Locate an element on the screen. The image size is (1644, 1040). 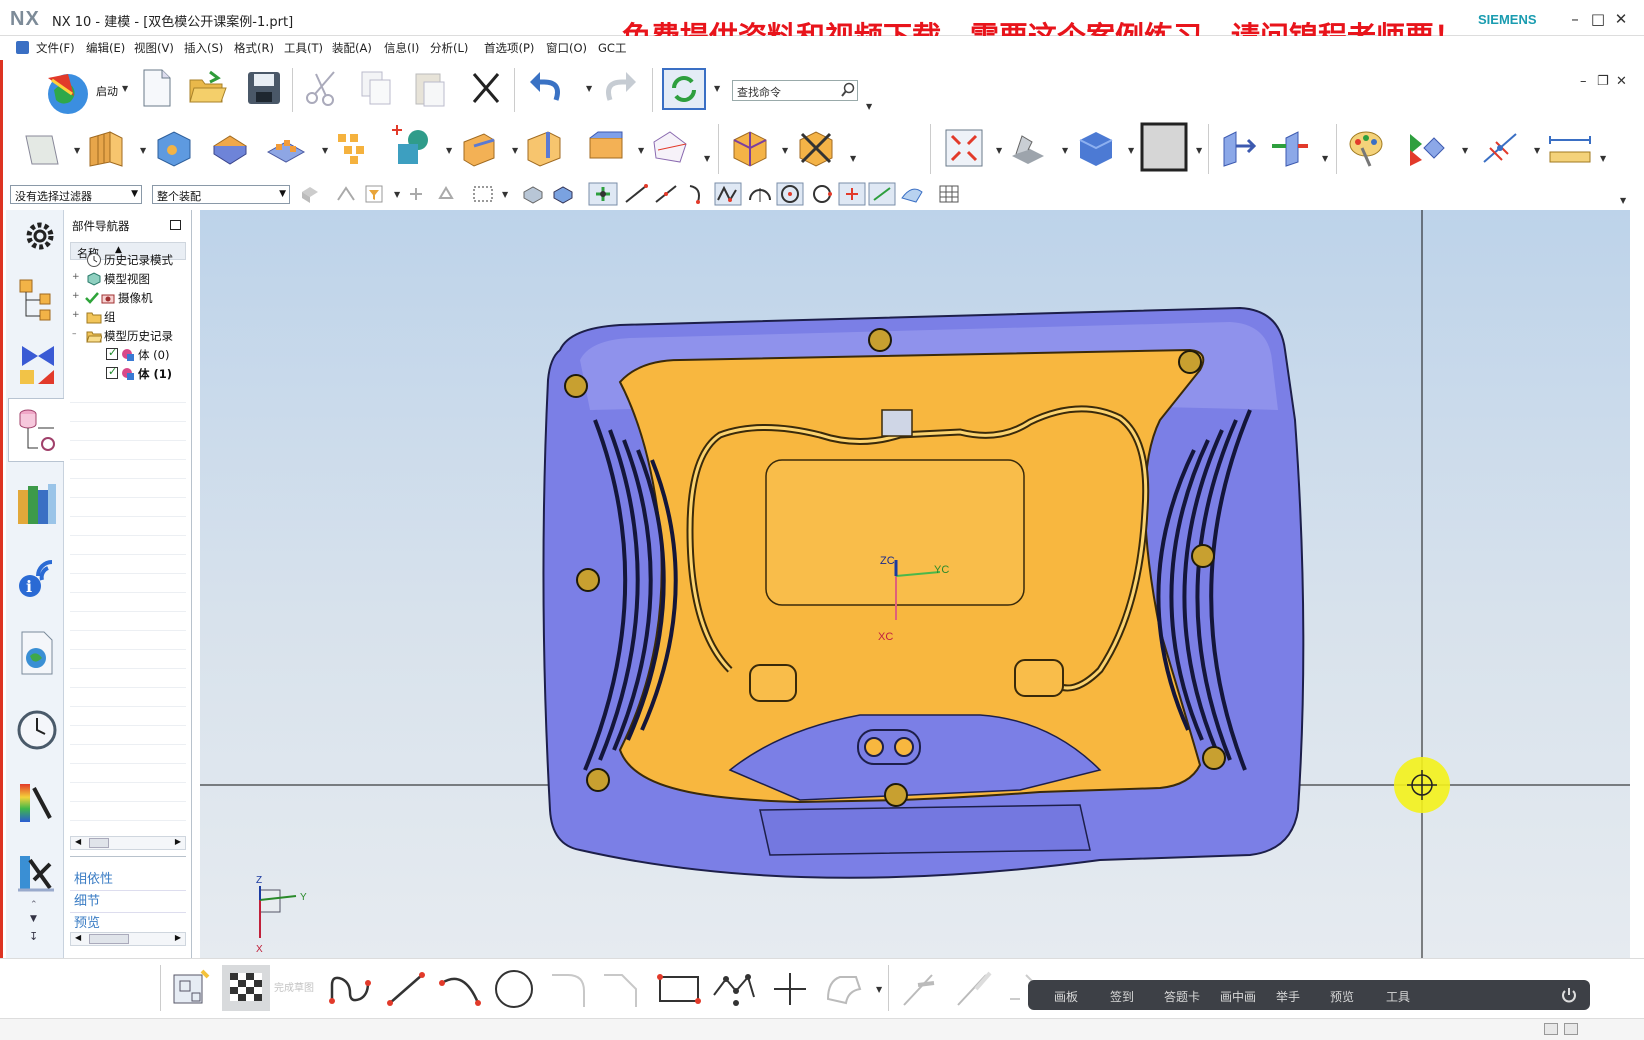
answer-card-button: 答题卡 is located at coordinates (1182, 996).